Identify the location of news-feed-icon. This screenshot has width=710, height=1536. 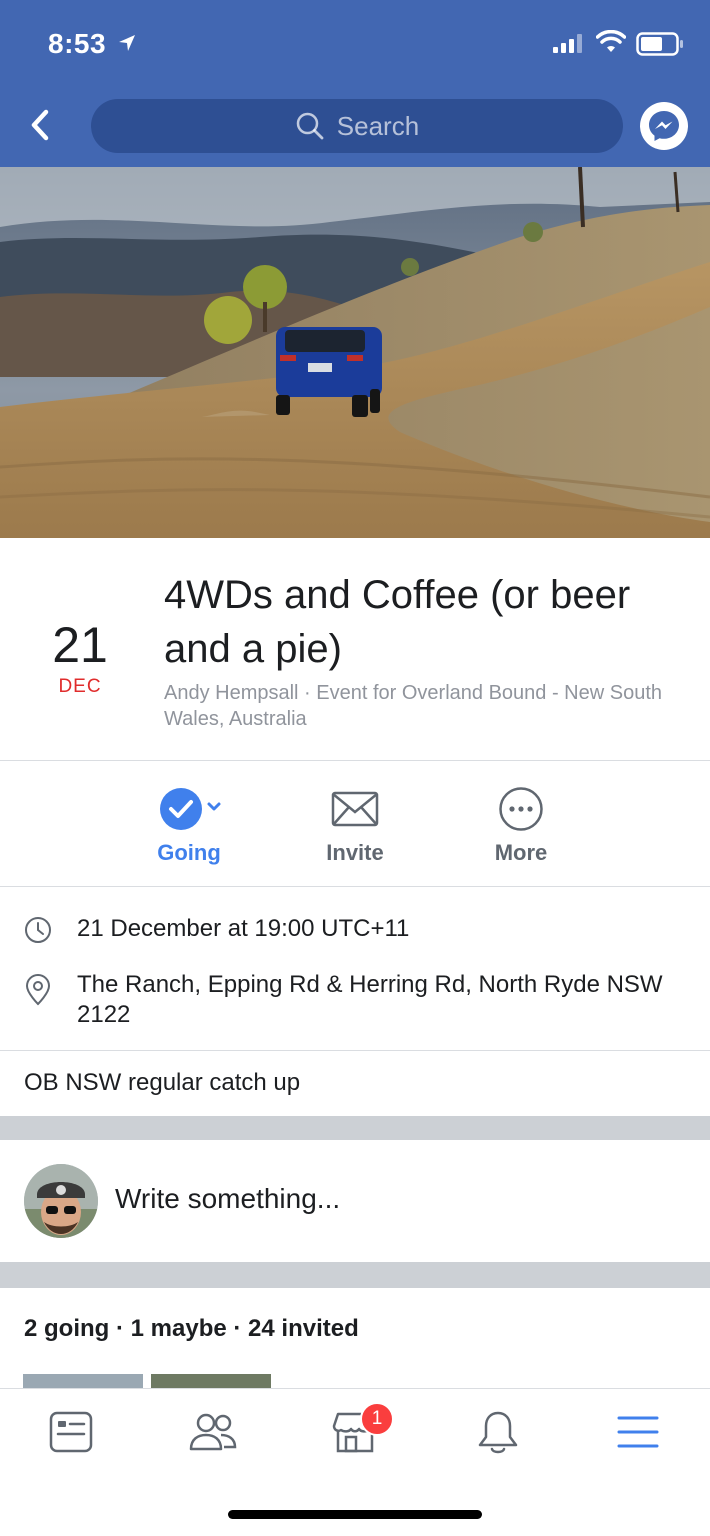
(71, 1432).